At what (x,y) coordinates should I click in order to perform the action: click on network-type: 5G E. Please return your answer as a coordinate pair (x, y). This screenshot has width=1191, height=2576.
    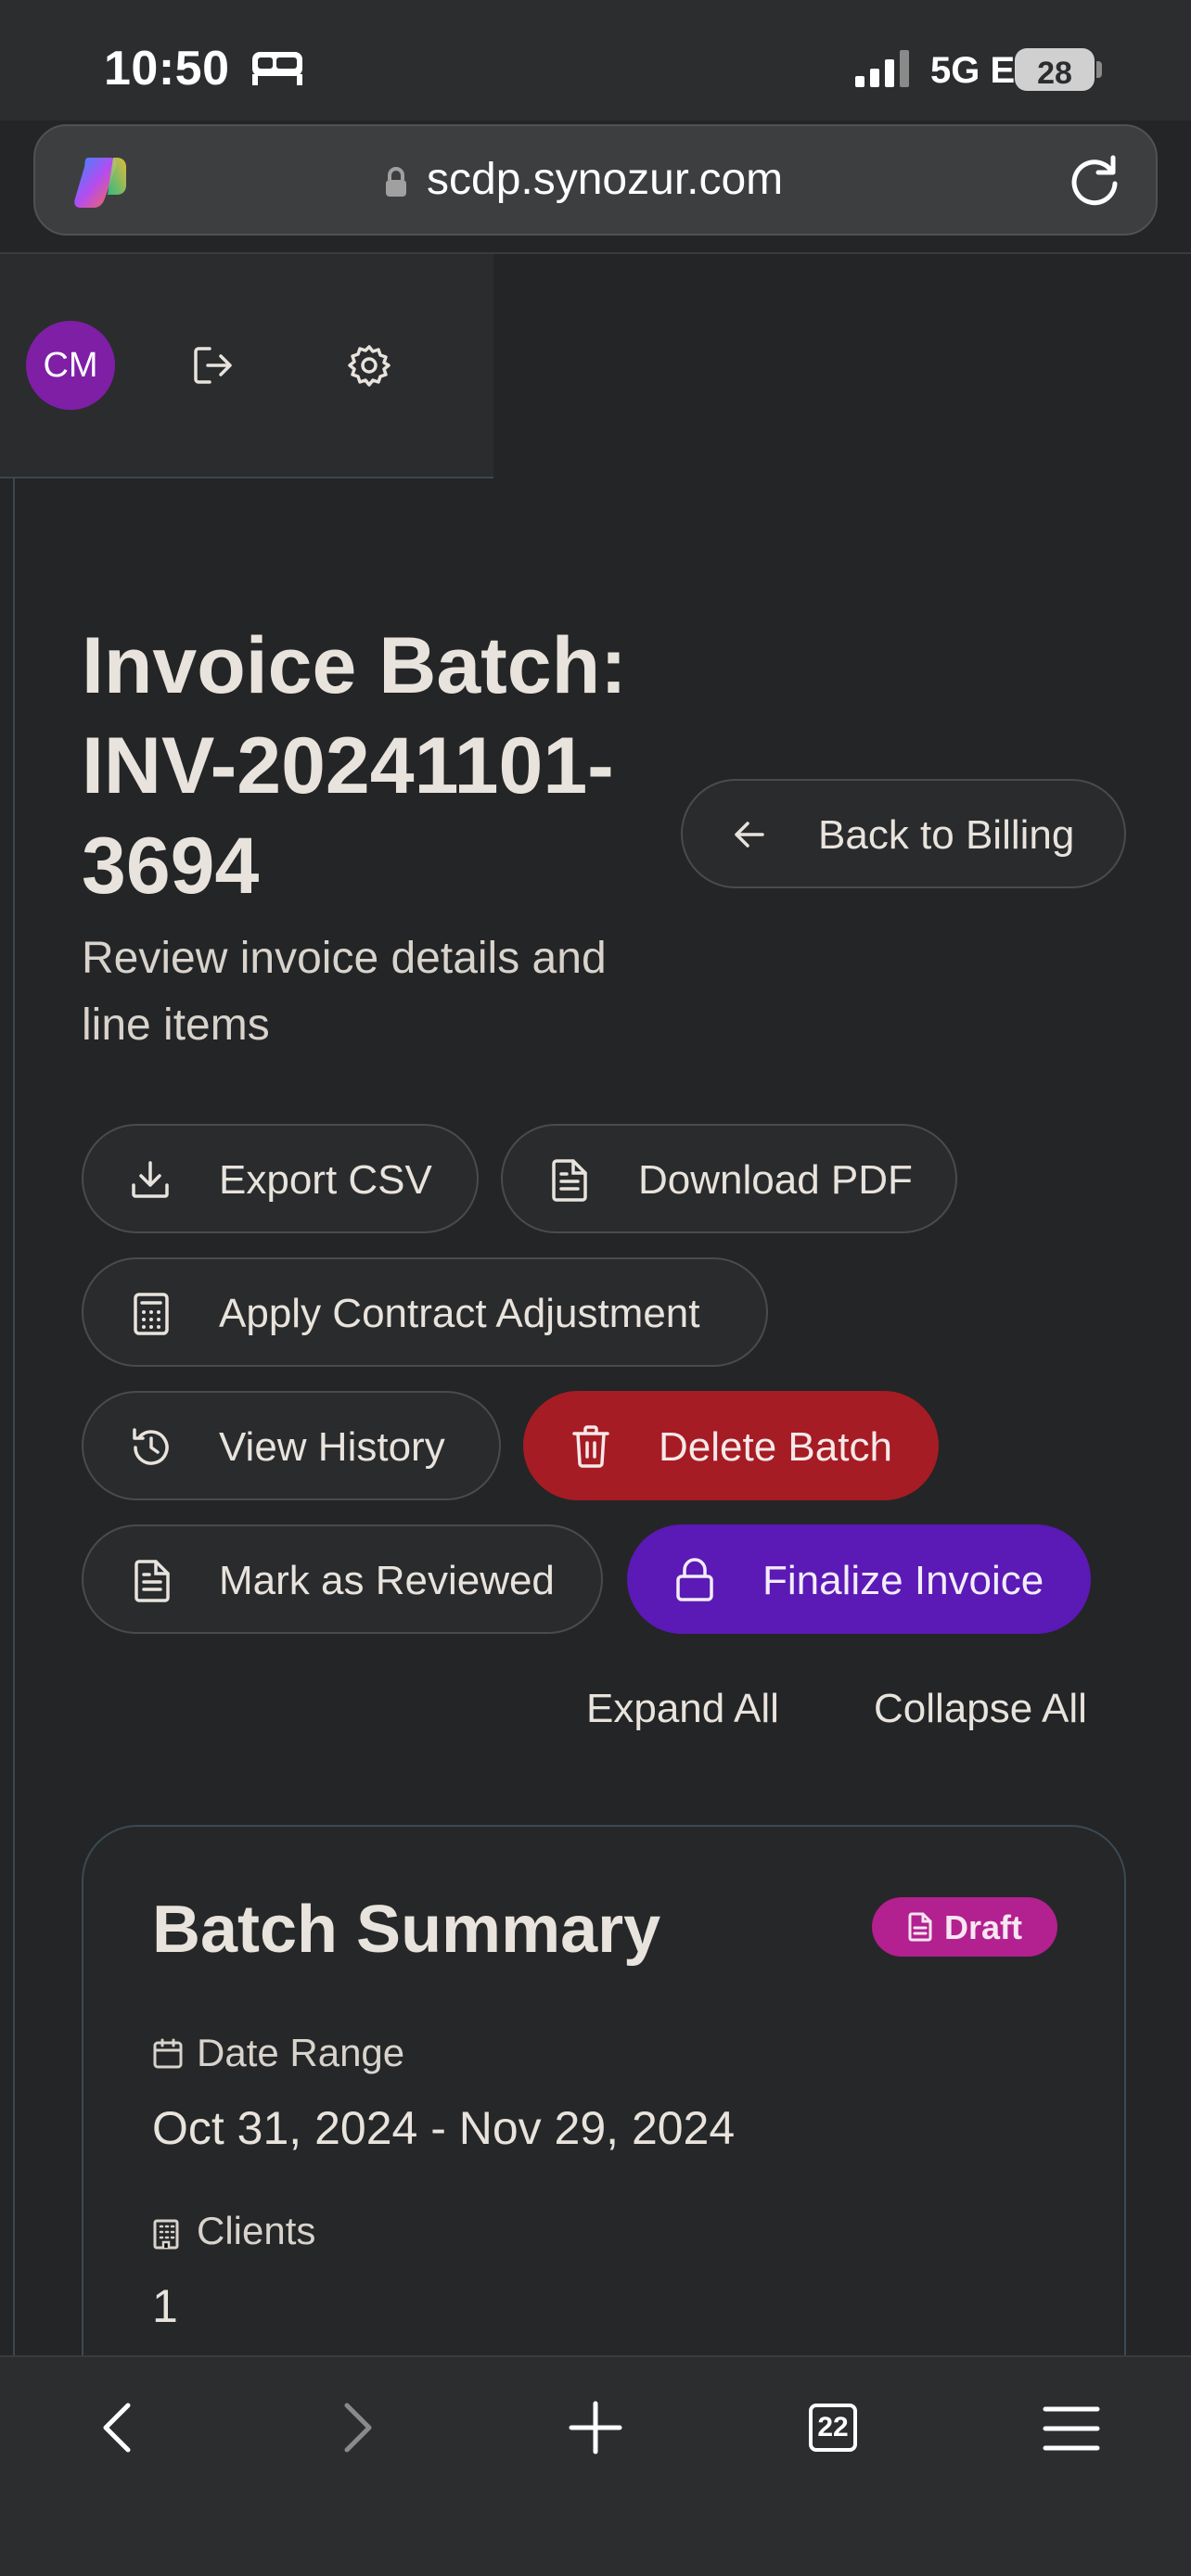
    Looking at the image, I should click on (973, 71).